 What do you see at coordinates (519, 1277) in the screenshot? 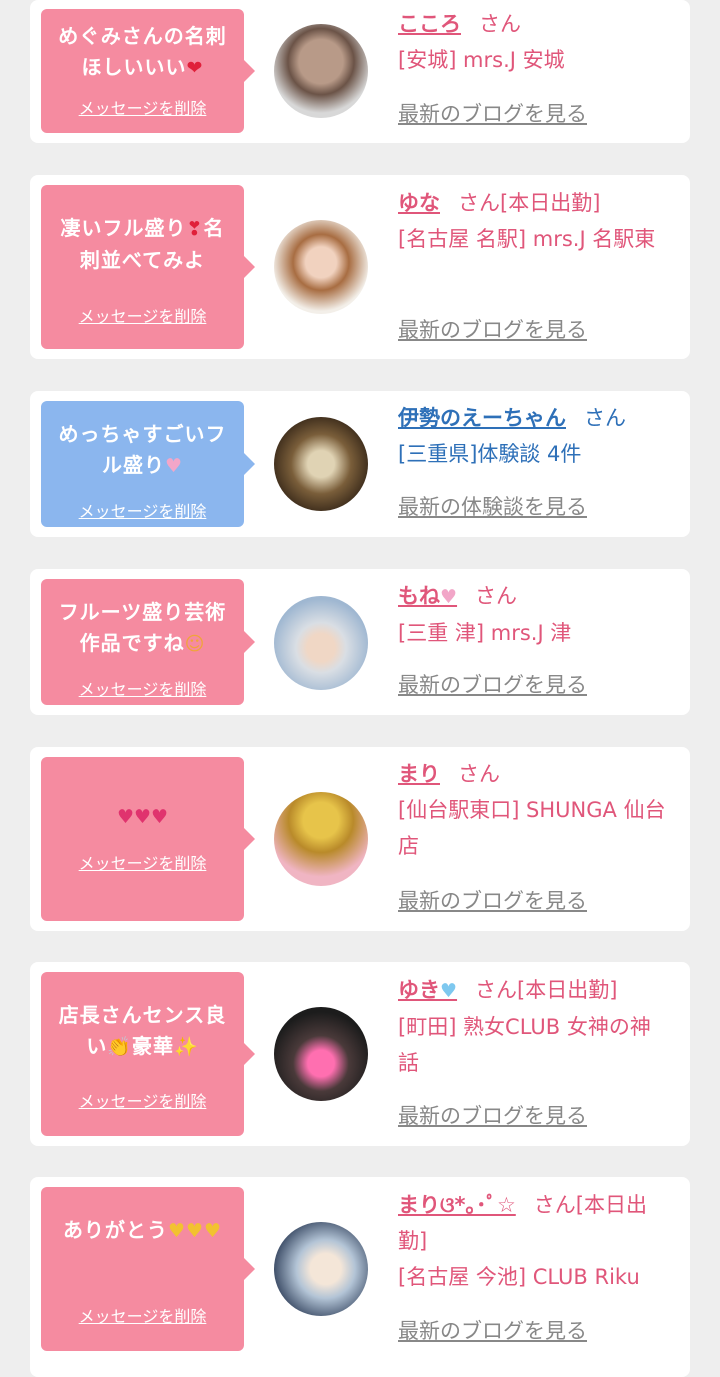
I see `shop-name: [名古屋 今池] CLUB Riku` at bounding box center [519, 1277].